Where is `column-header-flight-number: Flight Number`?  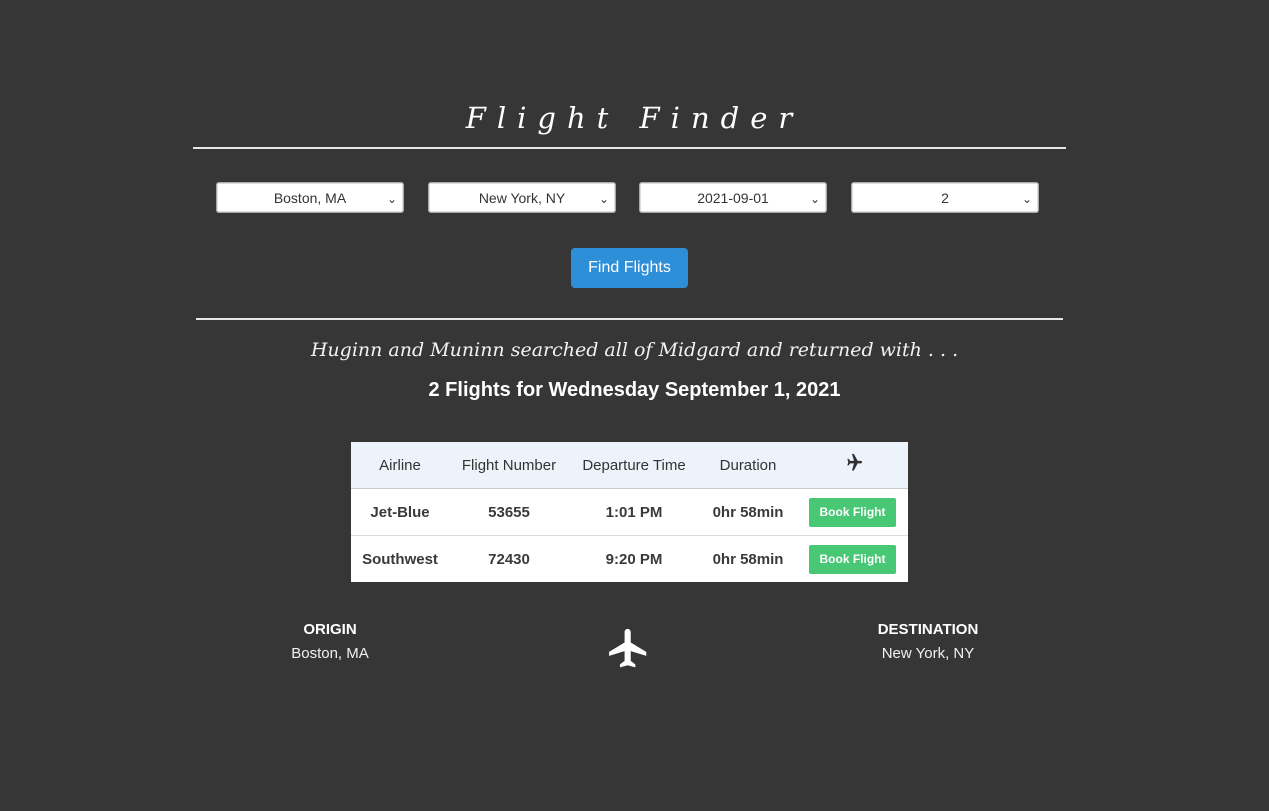 column-header-flight-number: Flight Number is located at coordinates (509, 465).